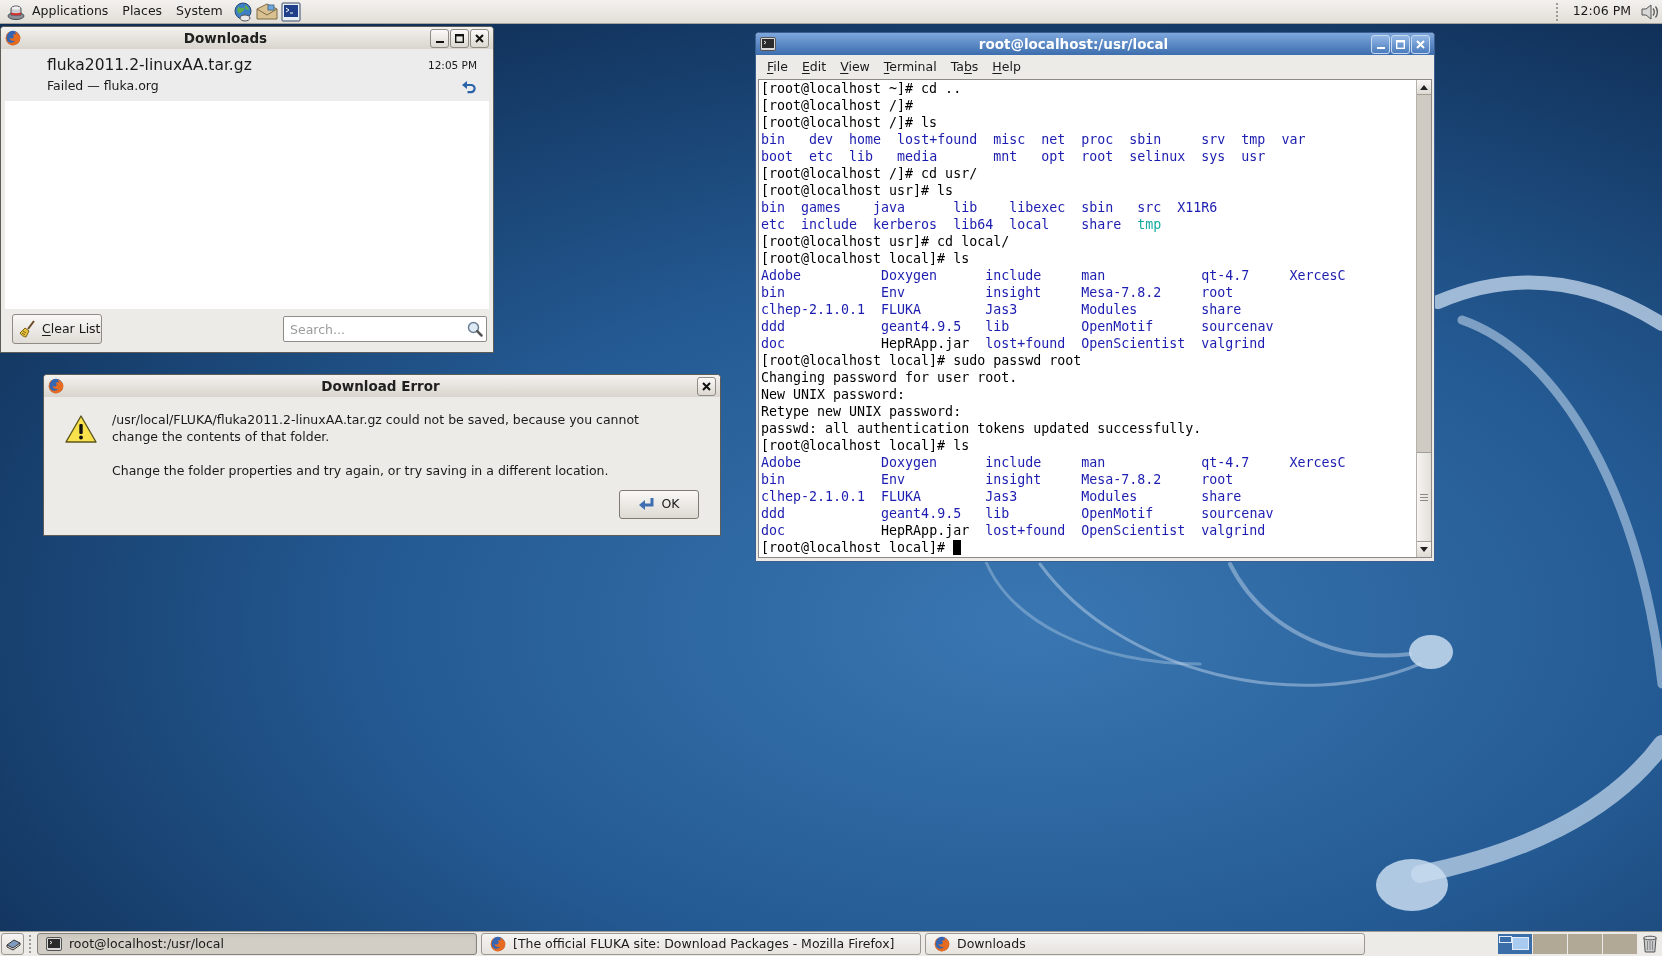  Describe the element at coordinates (1145, 944) in the screenshot. I see `task-button: Downloads` at that location.